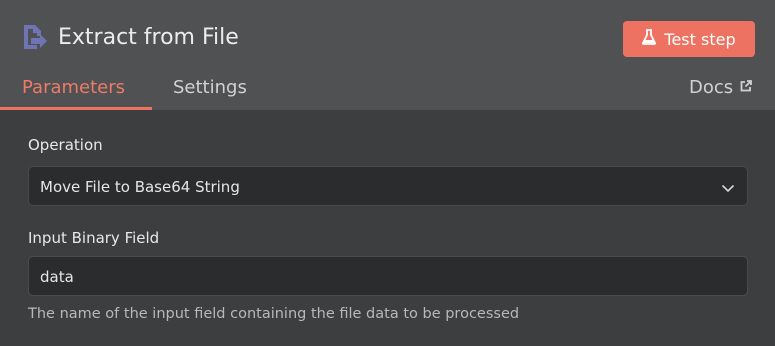 The height and width of the screenshot is (346, 775). What do you see at coordinates (76, 108) in the screenshot?
I see `active-tab-indicator` at bounding box center [76, 108].